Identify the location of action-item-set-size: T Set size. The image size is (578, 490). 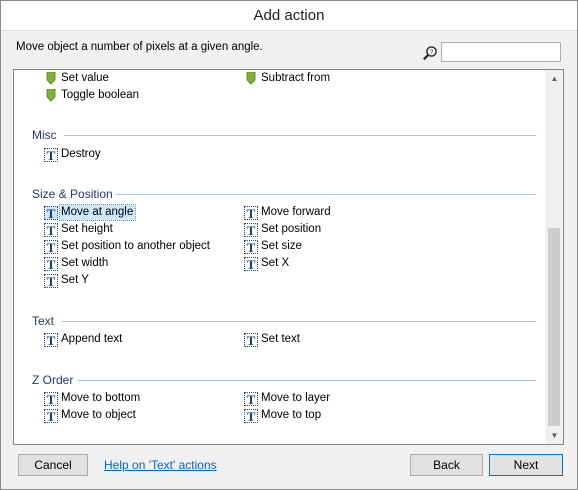
(274, 246).